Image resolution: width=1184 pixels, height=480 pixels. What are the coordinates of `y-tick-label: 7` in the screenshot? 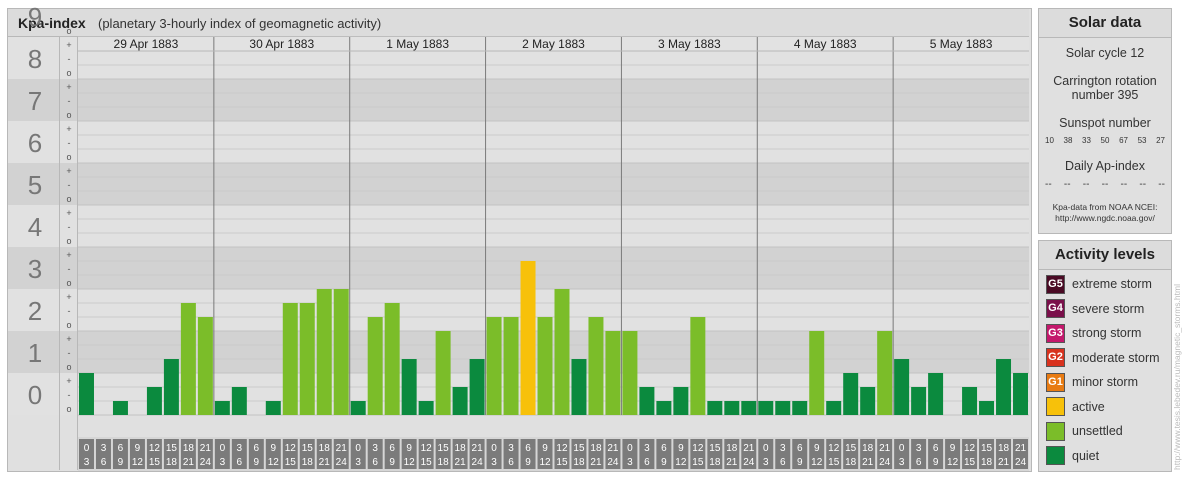 It's located at (35, 101).